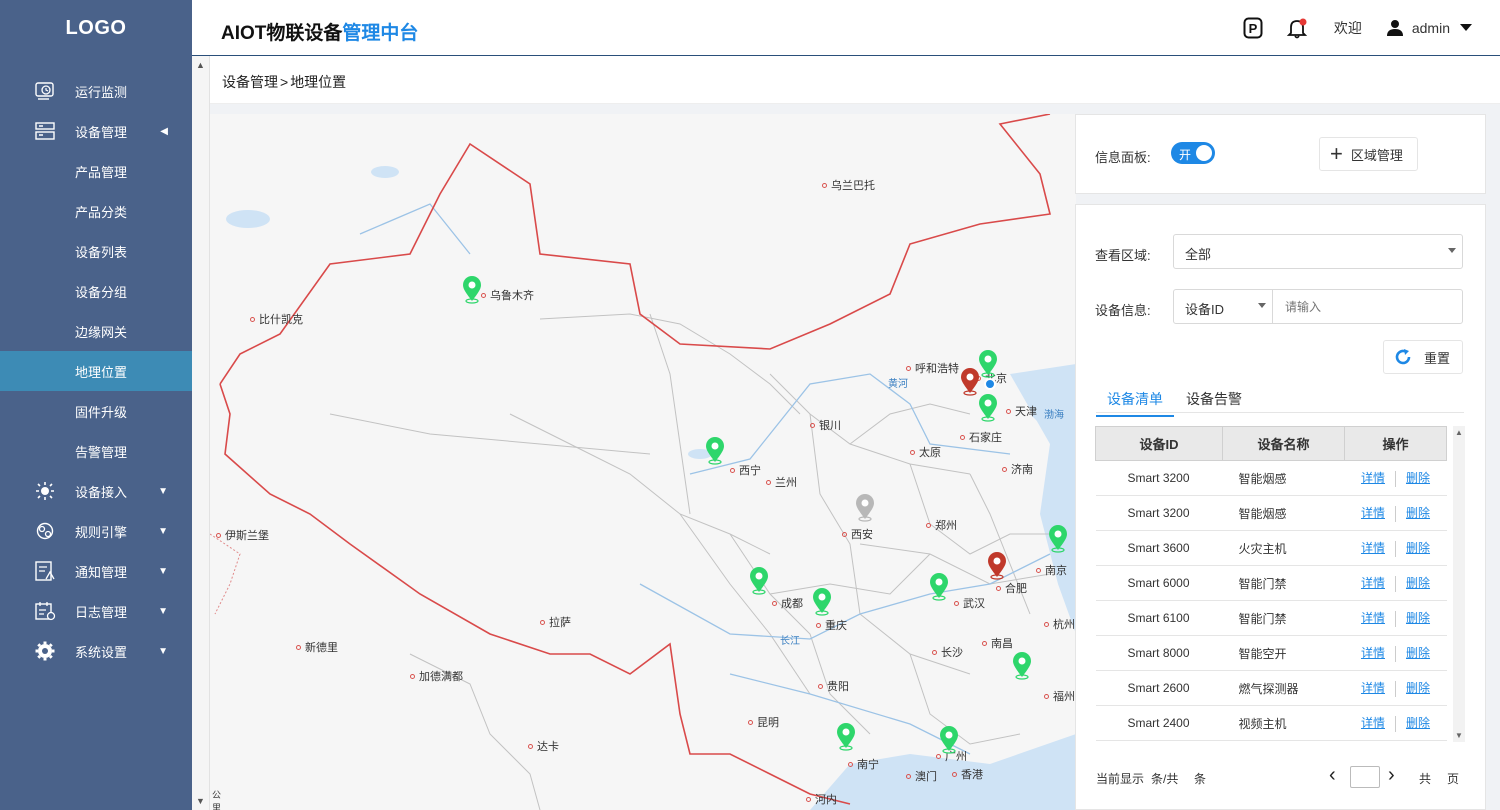 This screenshot has width=1500, height=810. What do you see at coordinates (1423, 357) in the screenshot?
I see `reset-button: 重置` at bounding box center [1423, 357].